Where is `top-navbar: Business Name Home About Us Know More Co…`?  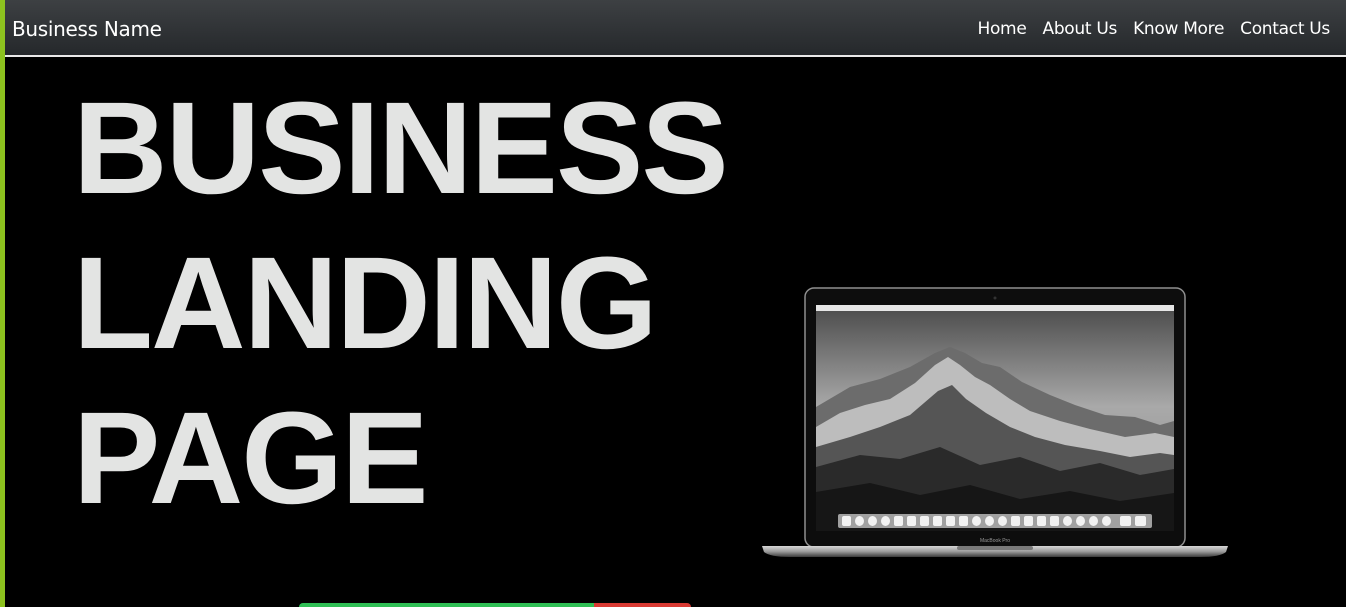
top-navbar: Business Name Home About Us Know More Co… is located at coordinates (675, 28).